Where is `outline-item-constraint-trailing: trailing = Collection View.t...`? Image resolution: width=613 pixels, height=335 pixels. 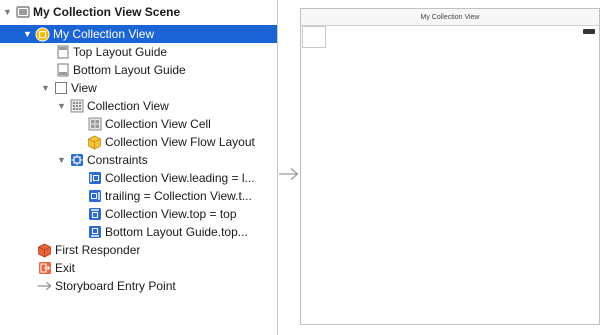
outline-item-constraint-trailing: trailing = Collection View.t... is located at coordinates (138, 196).